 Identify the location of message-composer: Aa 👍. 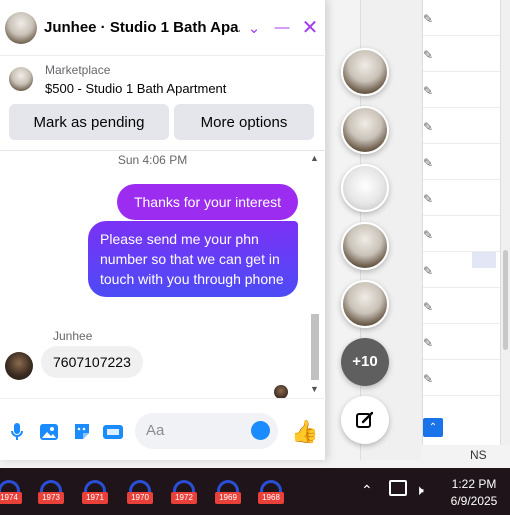
(163, 429).